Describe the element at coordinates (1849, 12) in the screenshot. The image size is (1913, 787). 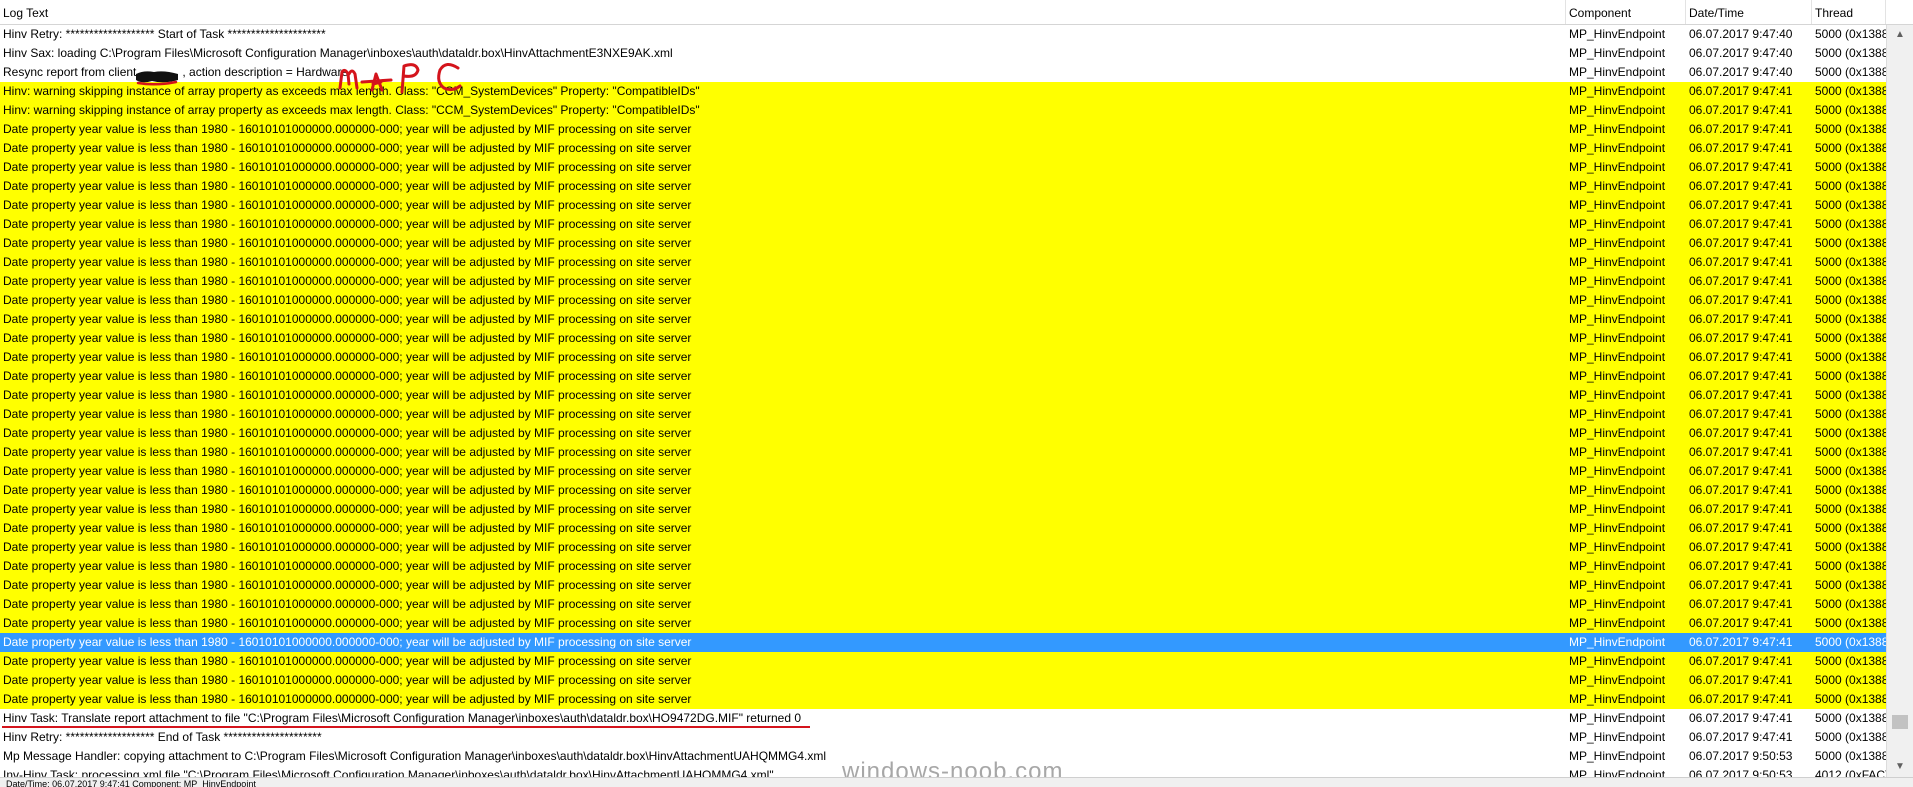
I see `column-header-thread: Thread` at that location.